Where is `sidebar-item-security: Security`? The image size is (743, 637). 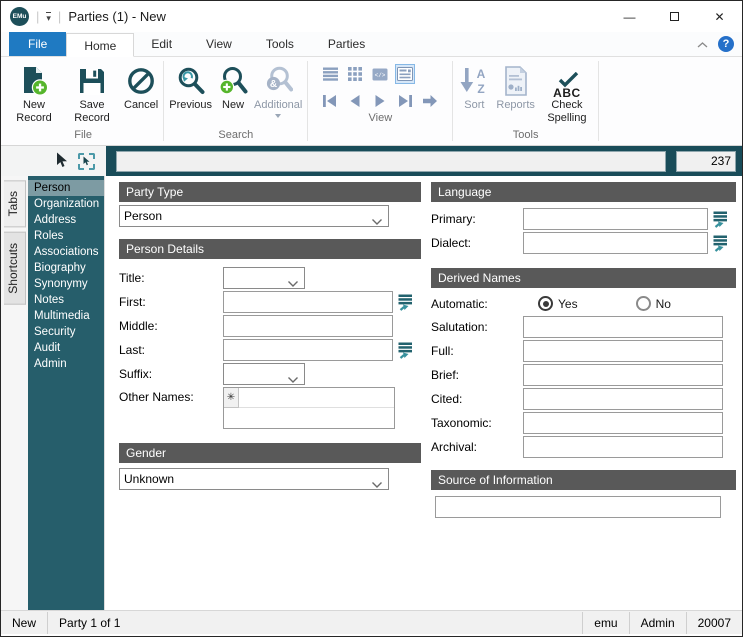
sidebar-item-security: Security is located at coordinates (66, 332).